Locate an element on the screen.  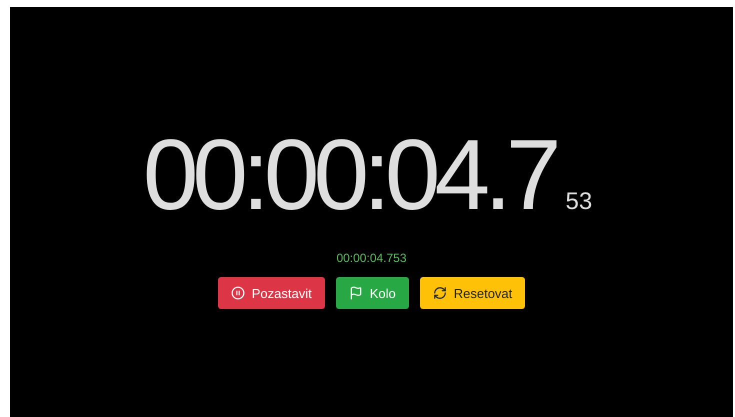
pause-button: Pozastavit is located at coordinates (271, 293).